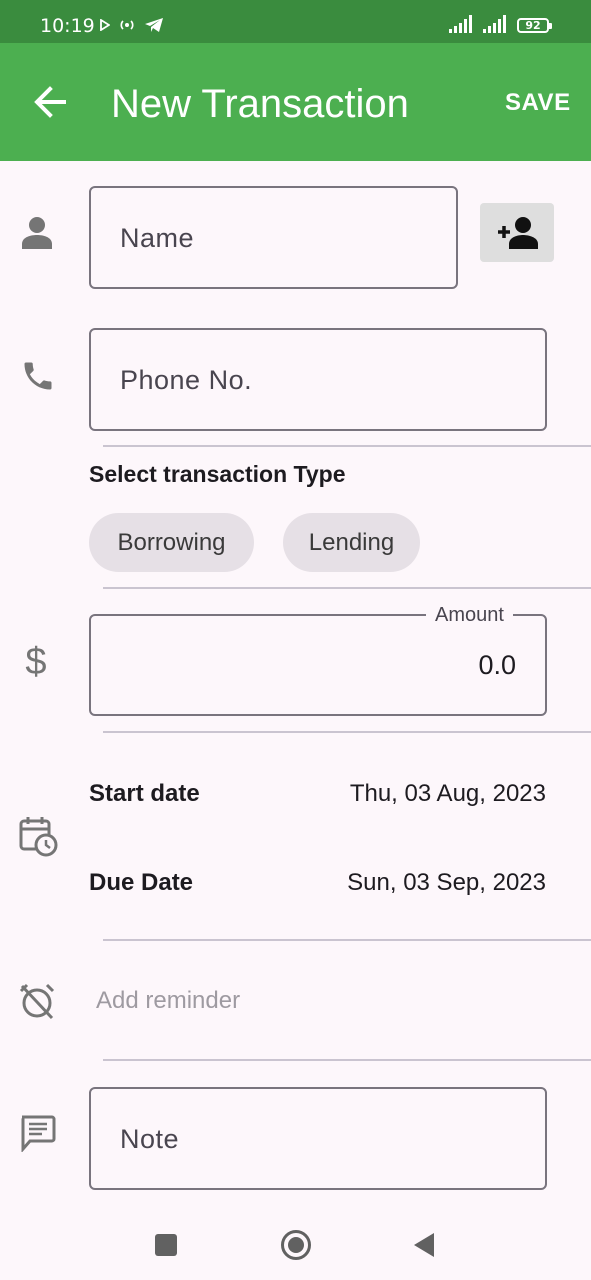  I want to click on back-icon, so click(424, 1245).